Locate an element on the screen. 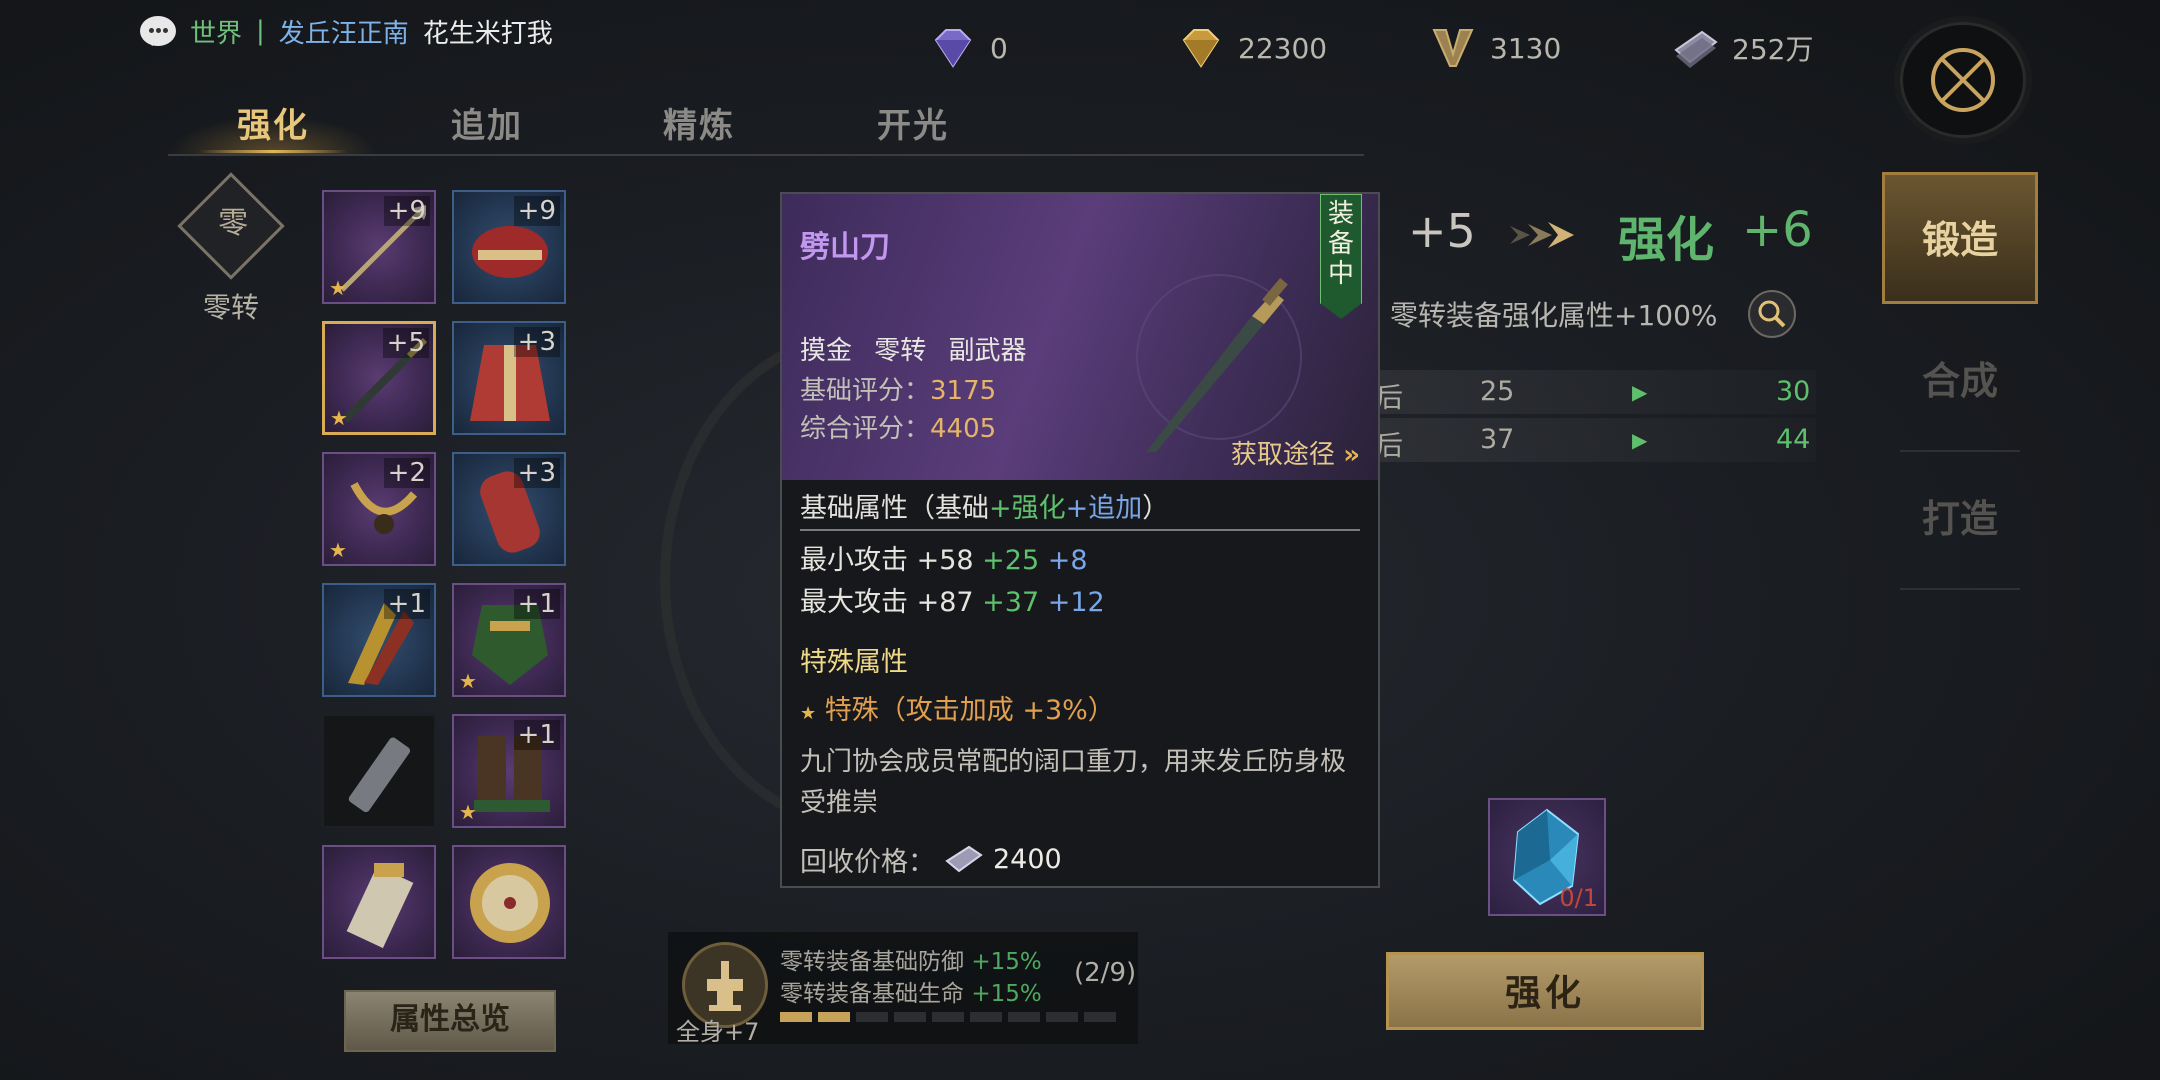 The height and width of the screenshot is (1080, 2160). slot-level: +2 is located at coordinates (406, 473).